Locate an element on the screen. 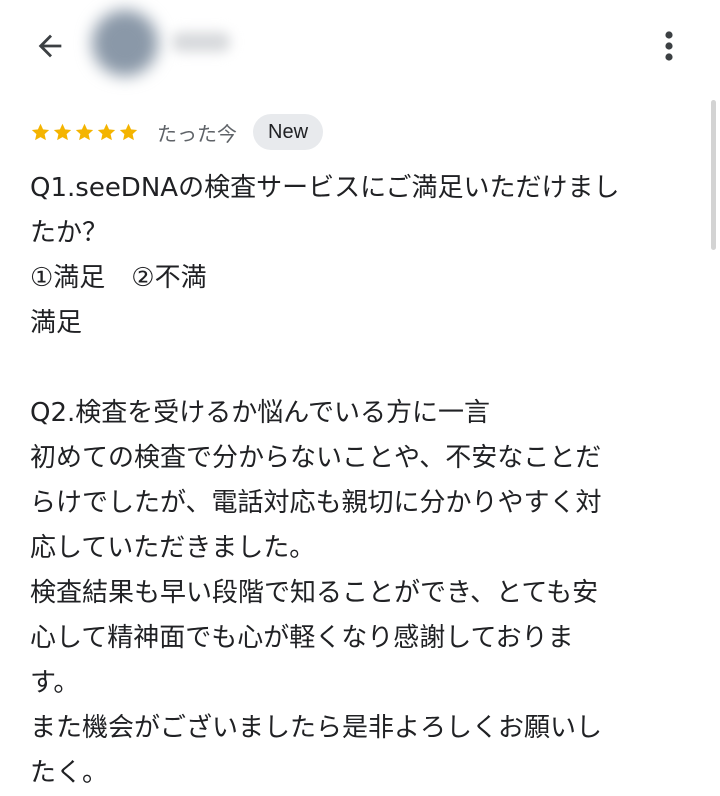 This screenshot has height=796, width=720. star-rating is located at coordinates (84, 132).